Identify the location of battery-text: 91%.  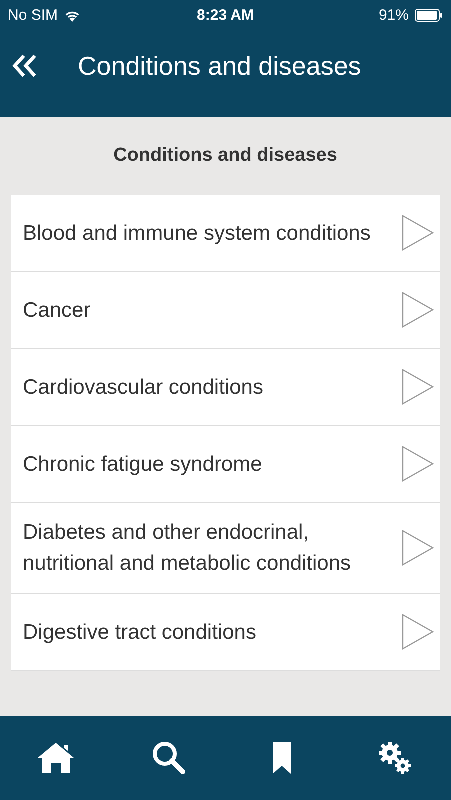
(393, 15).